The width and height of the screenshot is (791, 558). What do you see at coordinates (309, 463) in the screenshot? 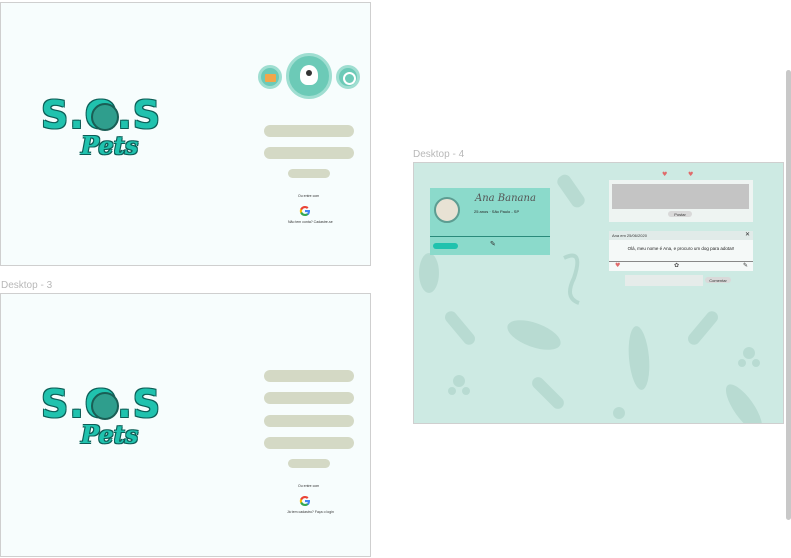
I see `signup-button` at bounding box center [309, 463].